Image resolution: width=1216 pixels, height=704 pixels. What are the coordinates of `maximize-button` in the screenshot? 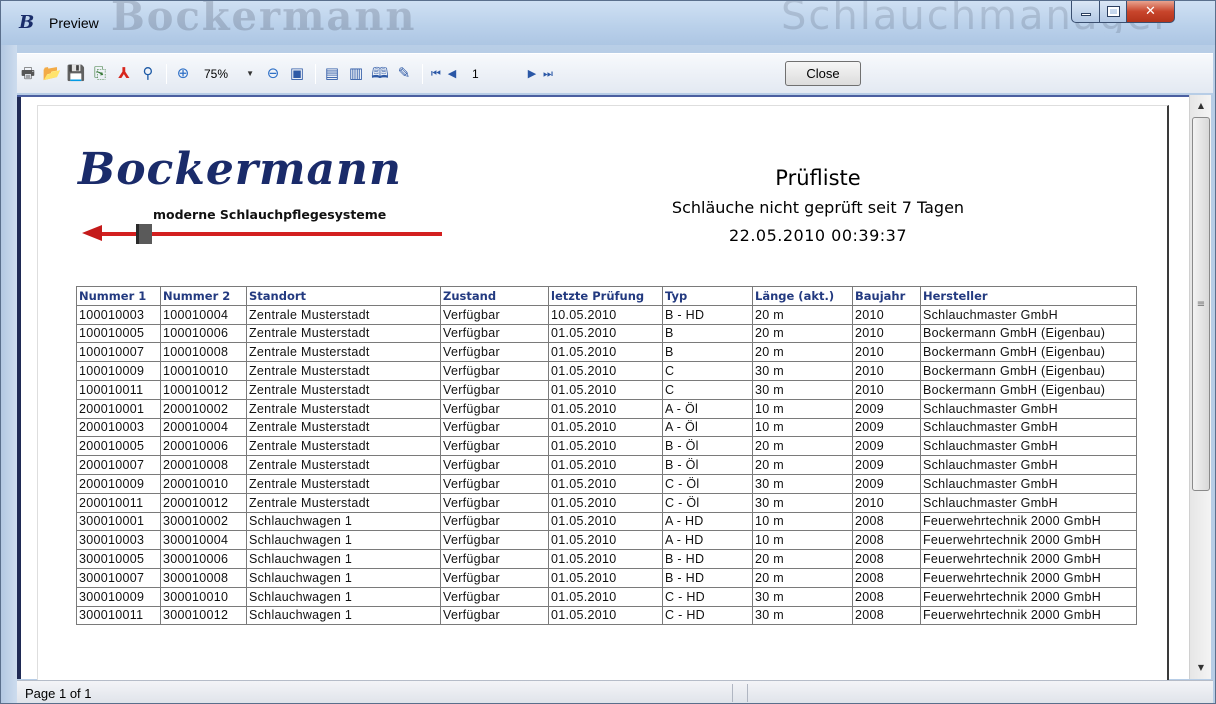 It's located at (1113, 12).